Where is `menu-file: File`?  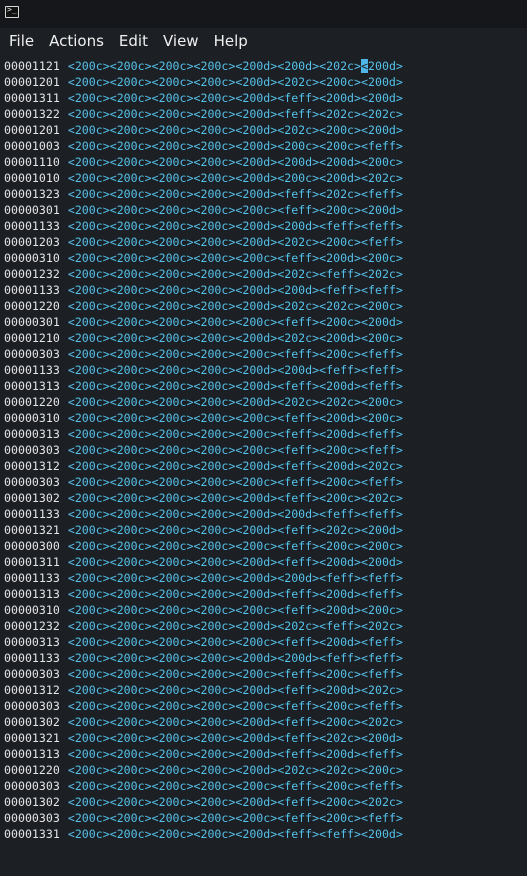 menu-file: File is located at coordinates (20, 41).